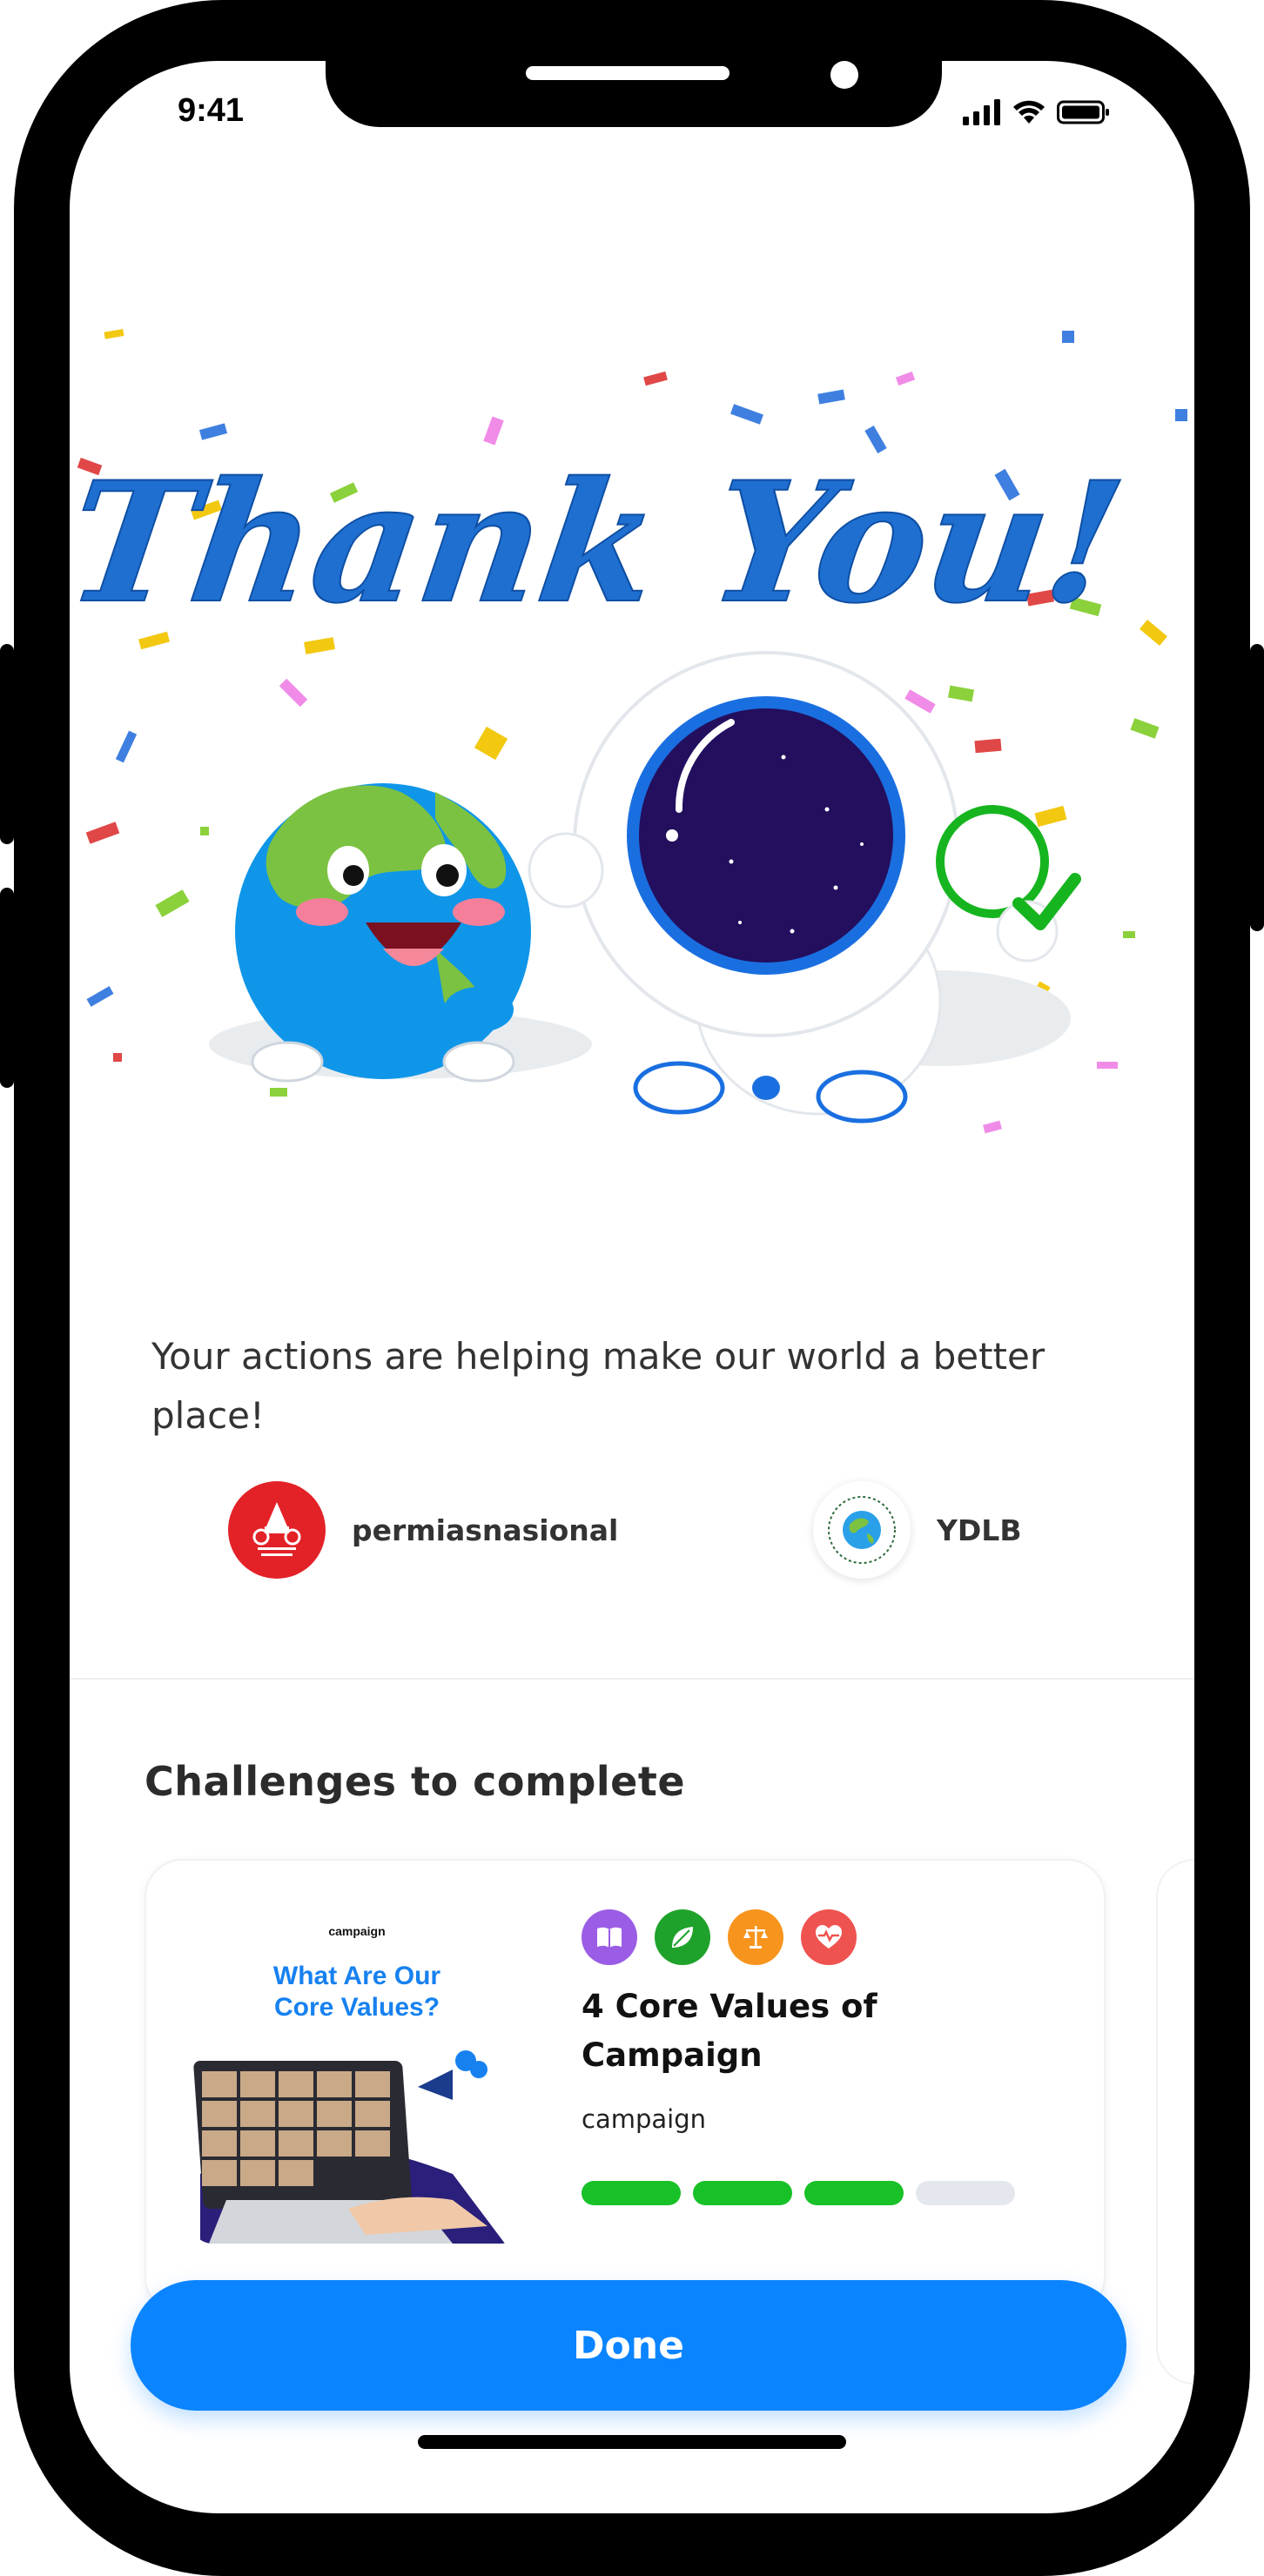  Describe the element at coordinates (211, 110) in the screenshot. I see `status-time: 9:41` at that location.